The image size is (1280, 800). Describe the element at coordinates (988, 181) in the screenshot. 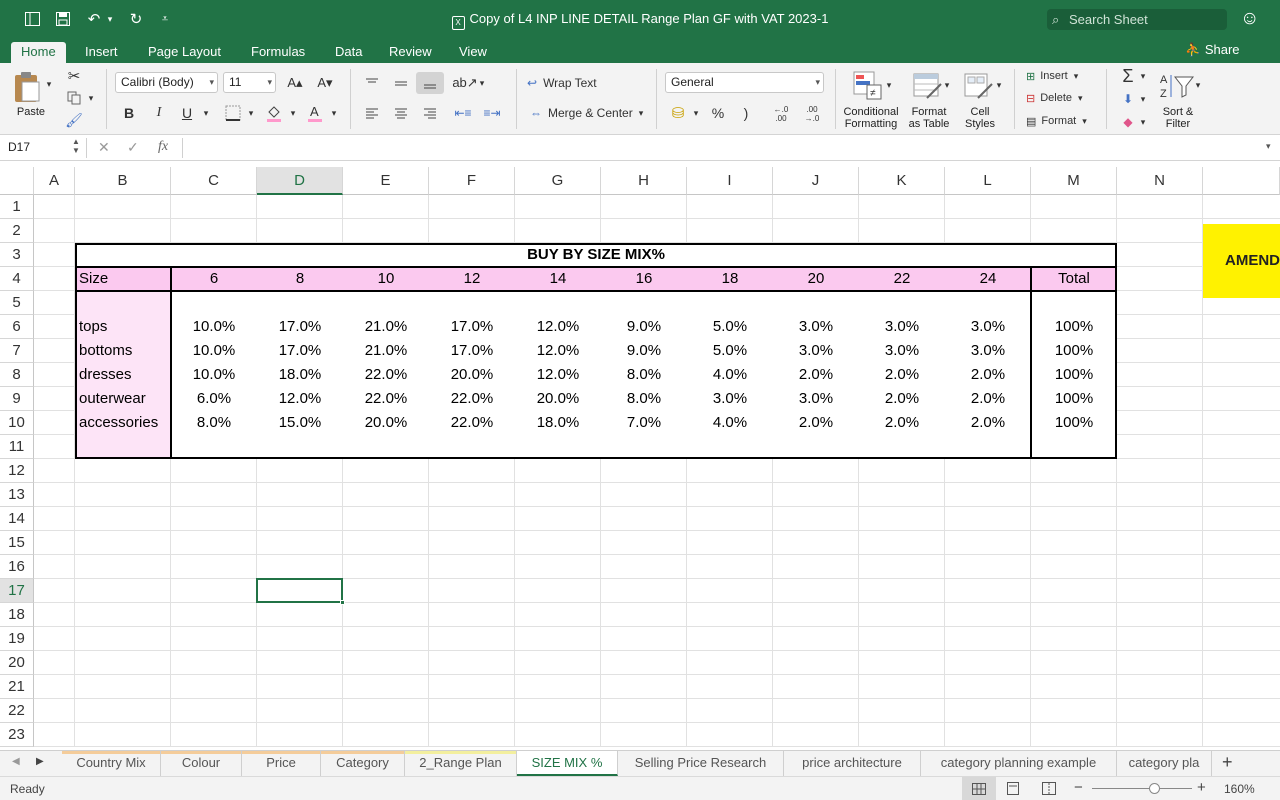

I see `column-header-l: L` at that location.